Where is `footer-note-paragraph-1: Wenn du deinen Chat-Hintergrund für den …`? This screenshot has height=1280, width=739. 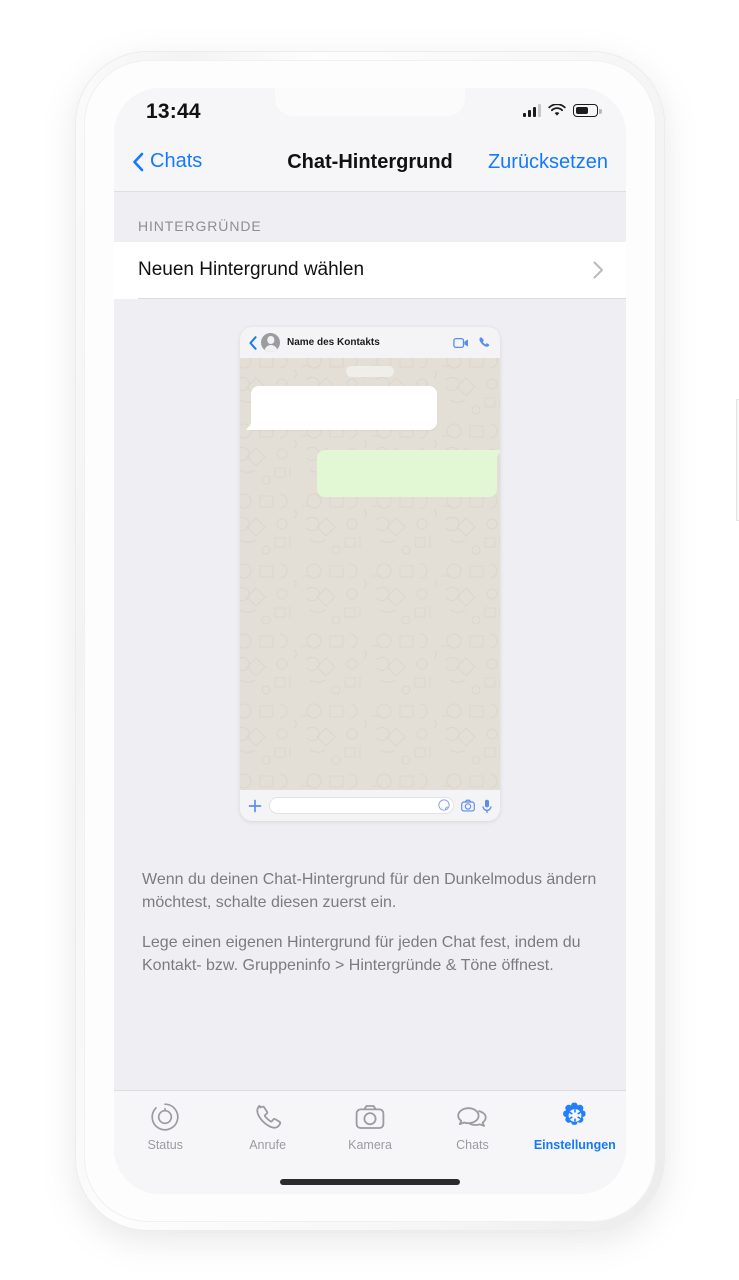
footer-note-paragraph-1: Wenn du deinen Chat-Hintergrund für den … is located at coordinates (369, 891).